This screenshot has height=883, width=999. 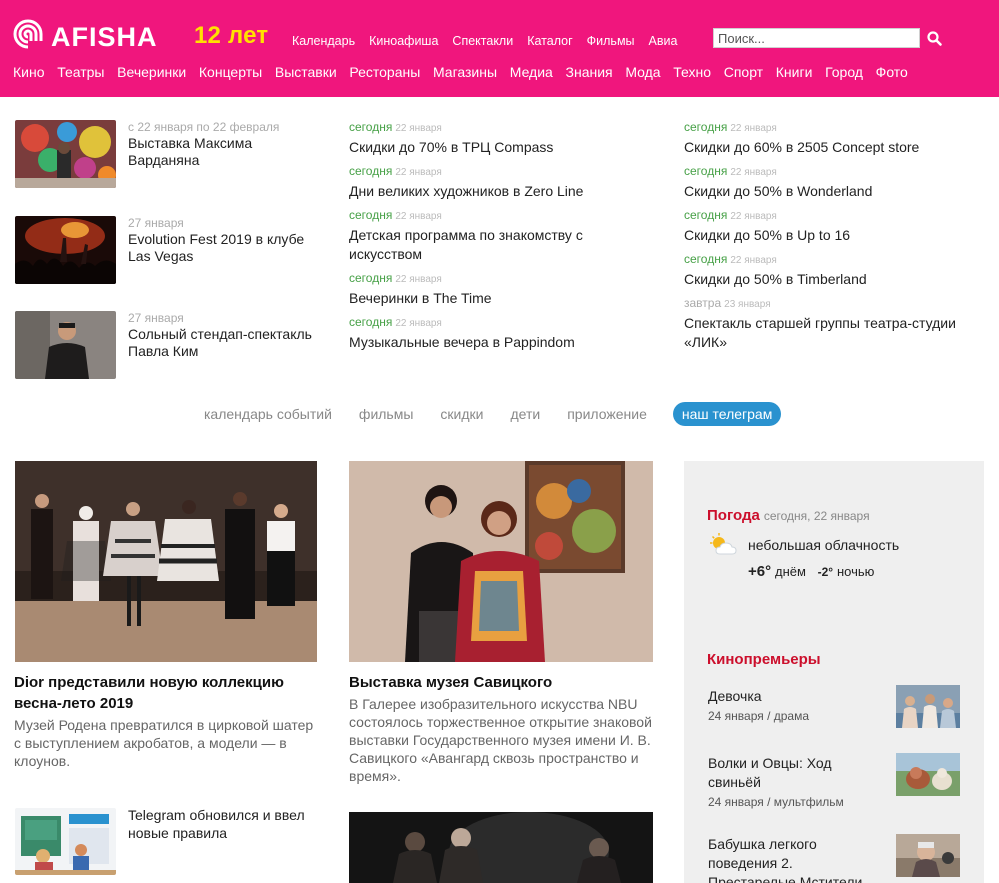 I want to click on search-input, so click(x=816, y=38).